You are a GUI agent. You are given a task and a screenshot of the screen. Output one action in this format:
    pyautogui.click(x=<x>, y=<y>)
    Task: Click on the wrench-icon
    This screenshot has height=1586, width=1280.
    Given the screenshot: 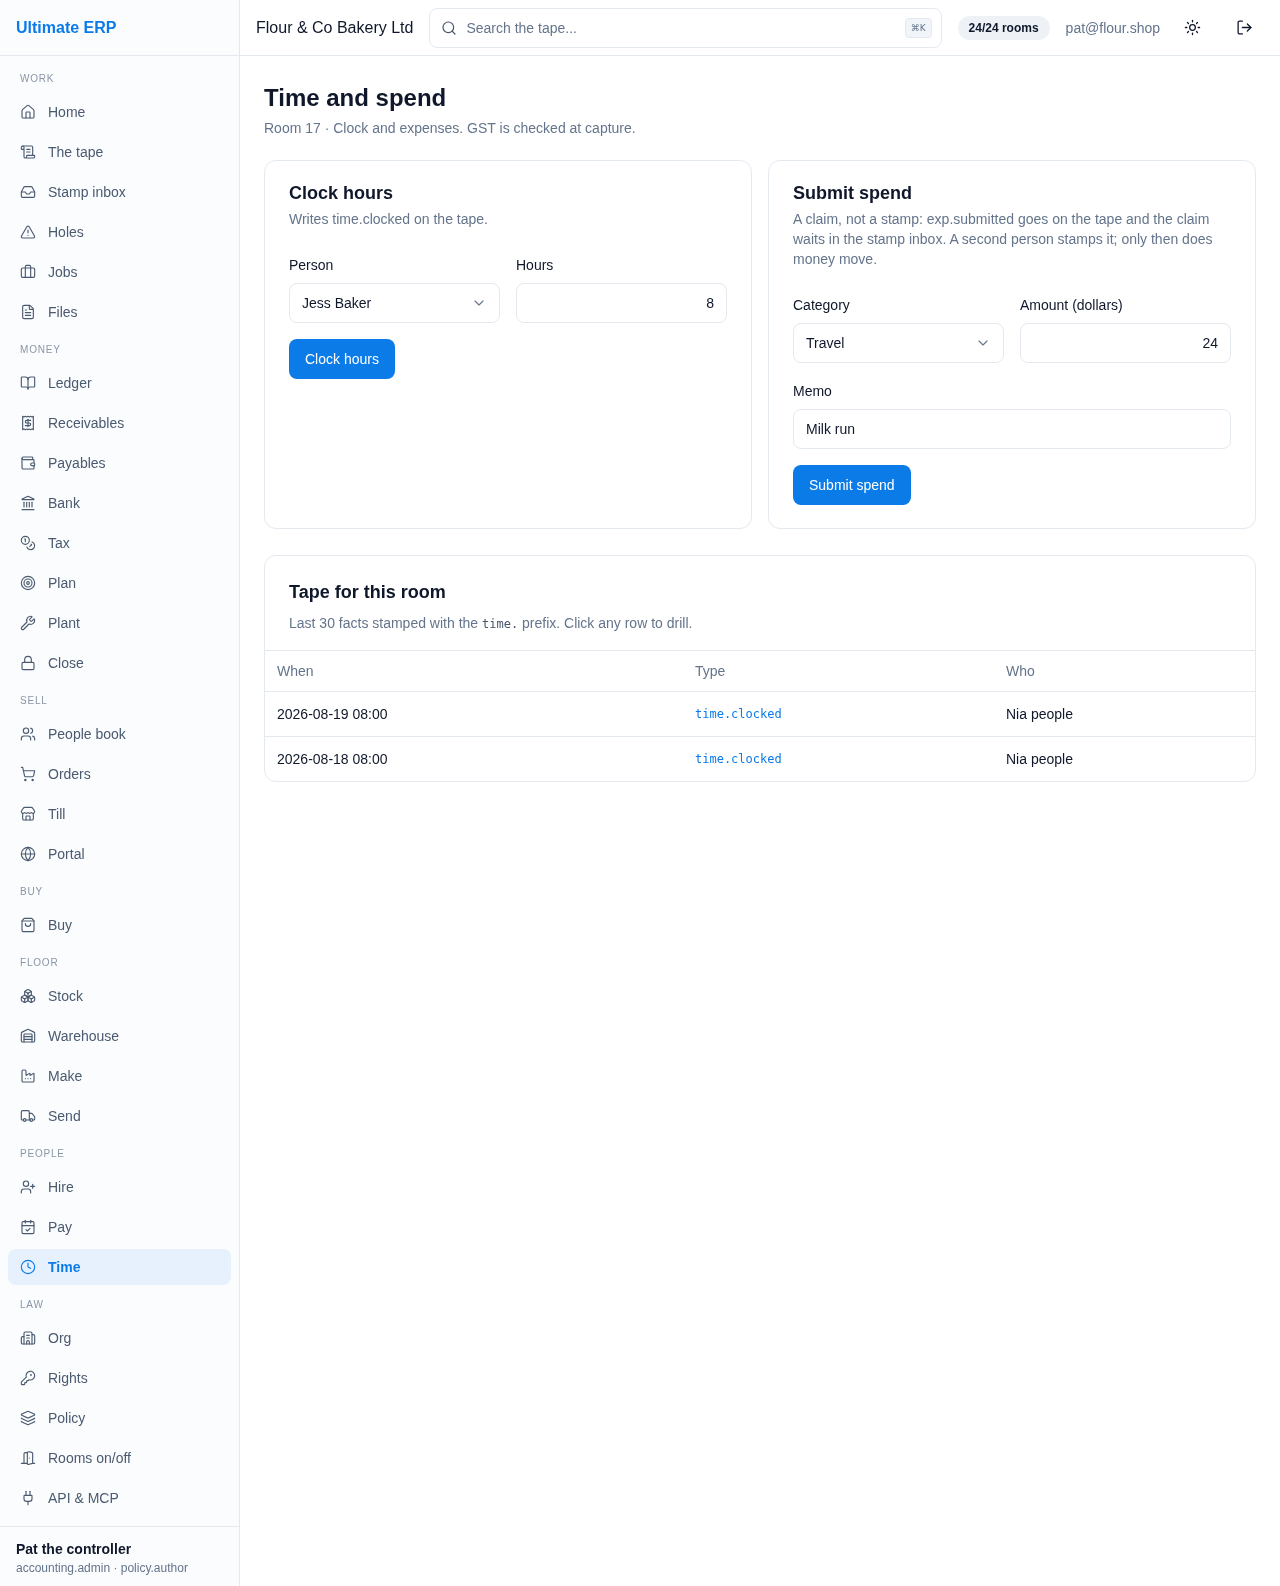 What is the action you would take?
    pyautogui.click(x=28, y=623)
    